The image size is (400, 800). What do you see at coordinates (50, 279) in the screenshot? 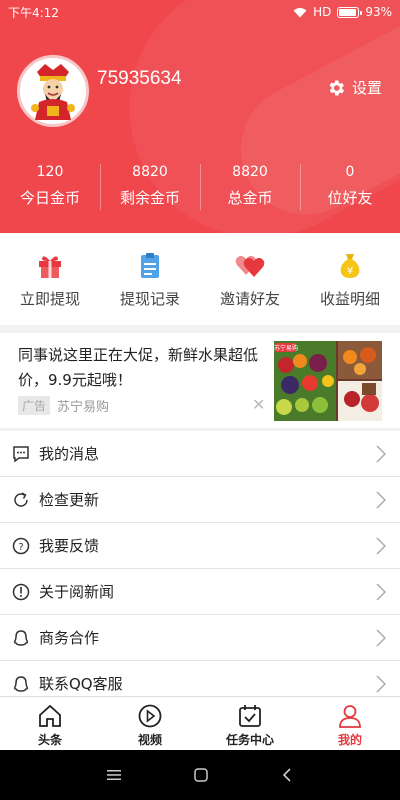
I see `withdraw-now-button: 立即提现` at bounding box center [50, 279].